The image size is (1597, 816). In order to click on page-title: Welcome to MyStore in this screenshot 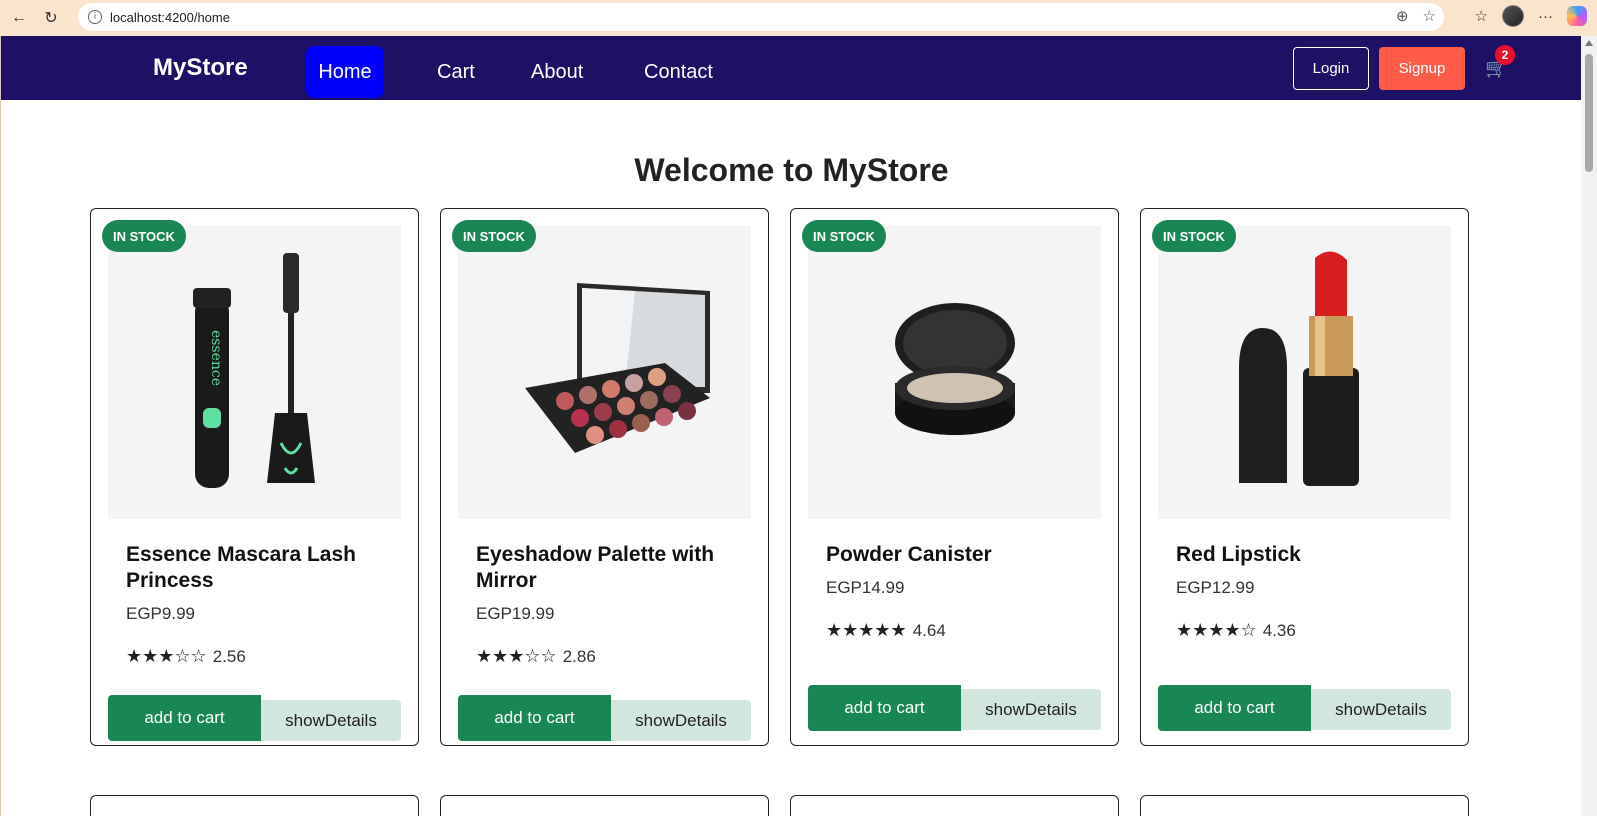, I will do `click(791, 170)`.